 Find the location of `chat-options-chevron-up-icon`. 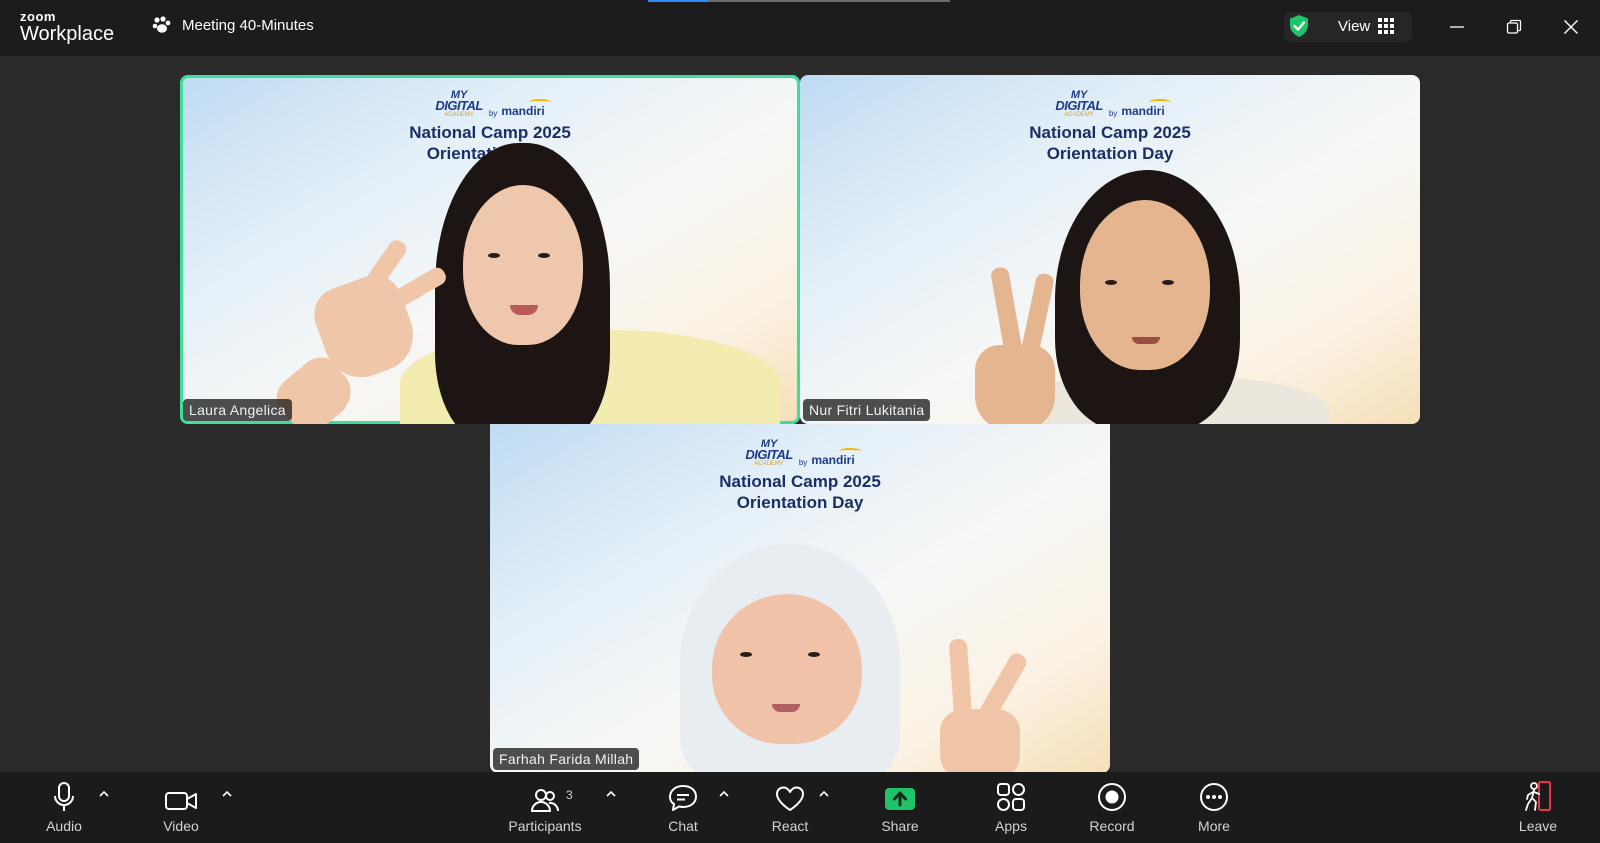

chat-options-chevron-up-icon is located at coordinates (724, 794).